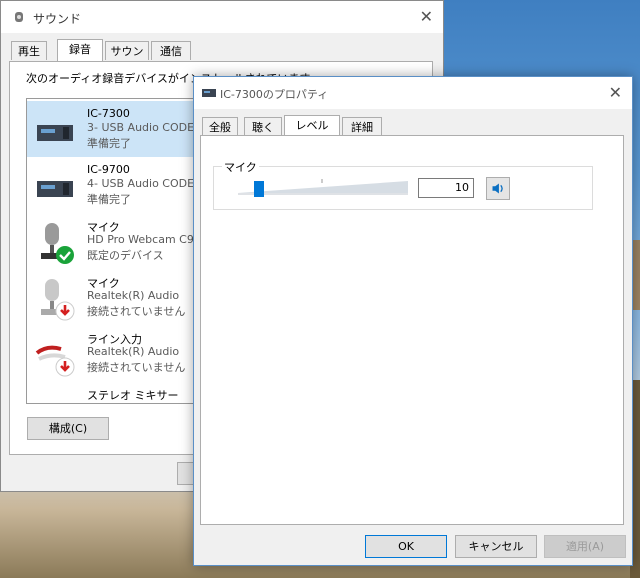 Image resolution: width=640 pixels, height=578 pixels. Describe the element at coordinates (125, 255) in the screenshot. I see `device-status: 既定のデバイス` at that location.